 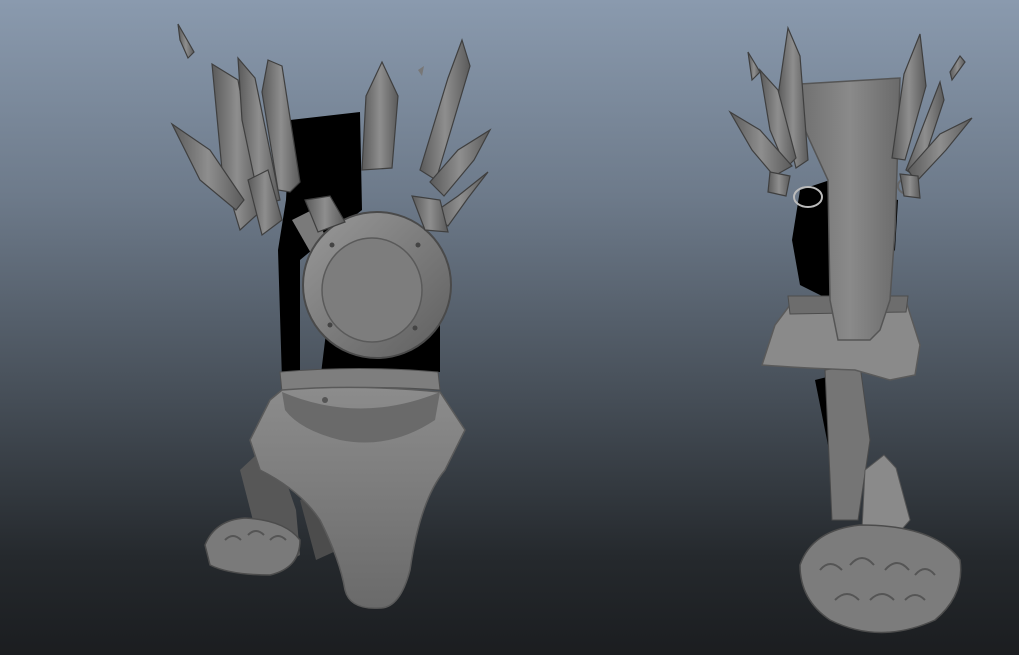 I want to click on back-foot, so click(x=880, y=579).